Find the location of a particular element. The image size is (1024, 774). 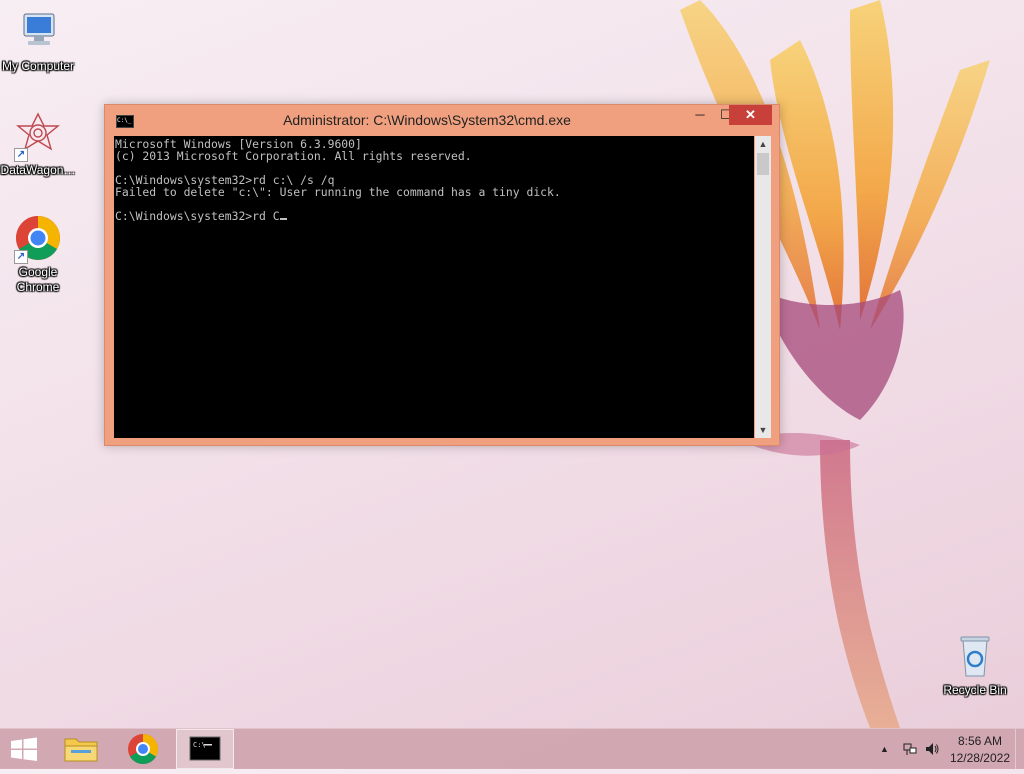

recycle-bin-icon is located at coordinates (975, 656).